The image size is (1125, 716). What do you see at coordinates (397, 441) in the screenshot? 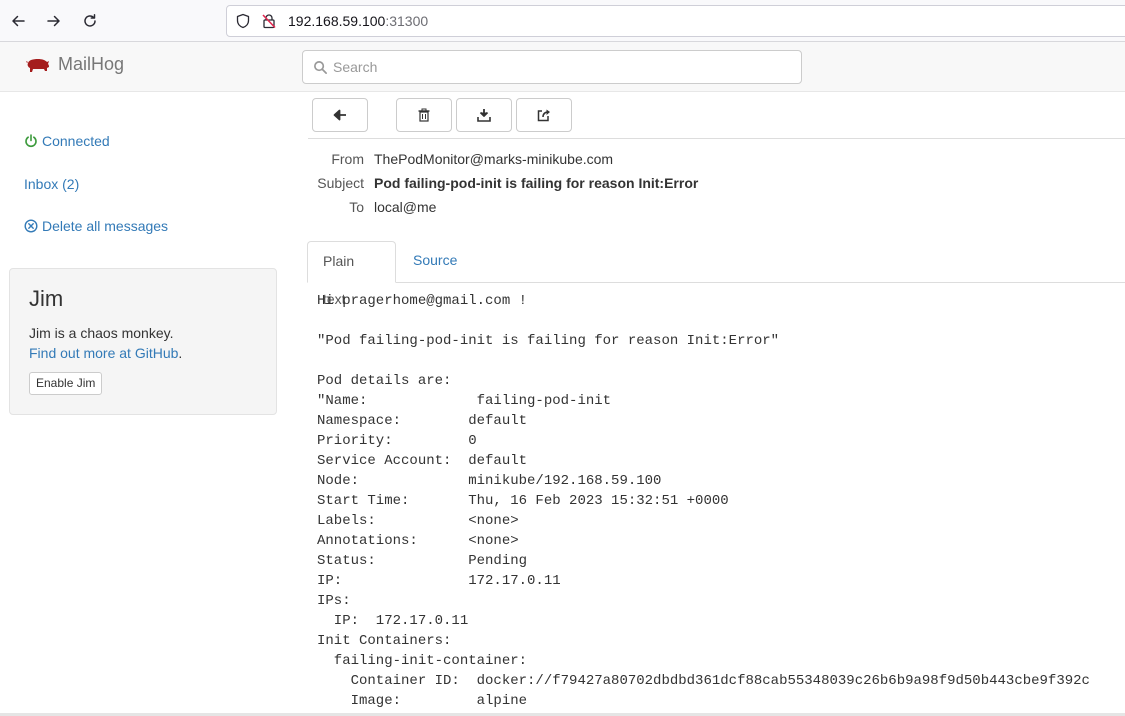
I see `body-line: Priority: 0` at bounding box center [397, 441].